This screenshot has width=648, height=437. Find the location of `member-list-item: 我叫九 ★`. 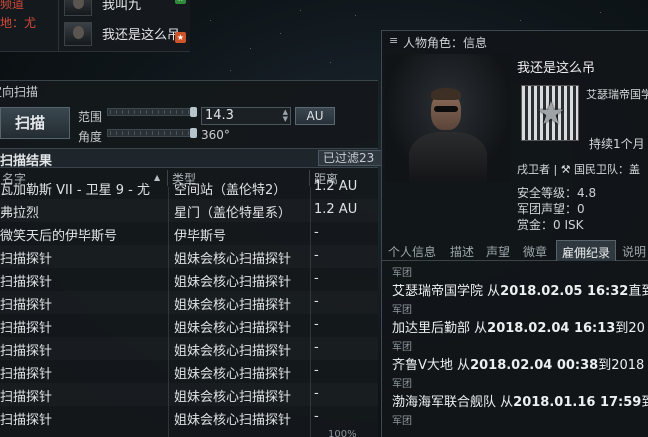

member-list-item: 我叫九 ★ is located at coordinates (126, 8).